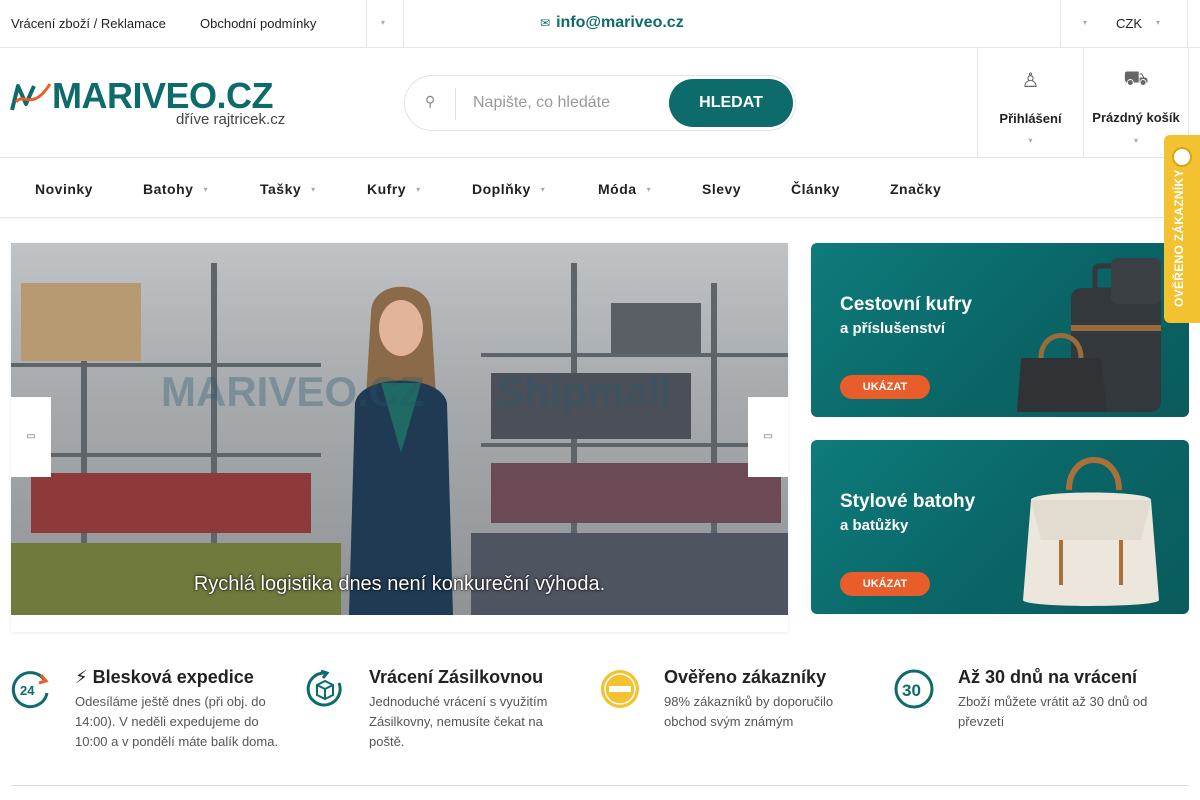  Describe the element at coordinates (31, 97) in the screenshot. I see `logo-mark-icon` at that location.